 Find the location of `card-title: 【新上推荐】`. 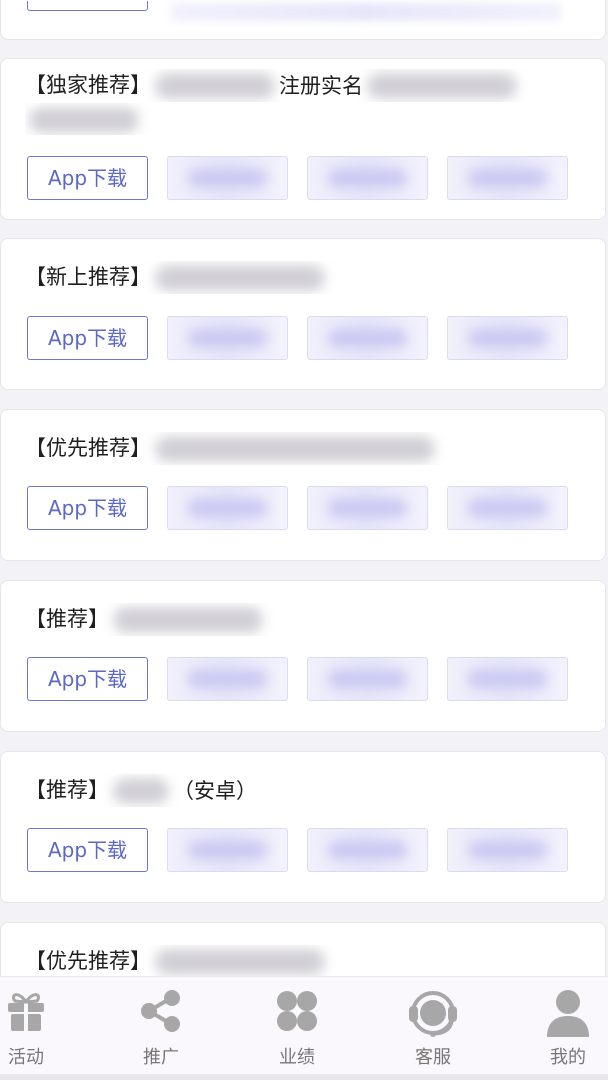

card-title: 【新上推荐】 is located at coordinates (305, 277).